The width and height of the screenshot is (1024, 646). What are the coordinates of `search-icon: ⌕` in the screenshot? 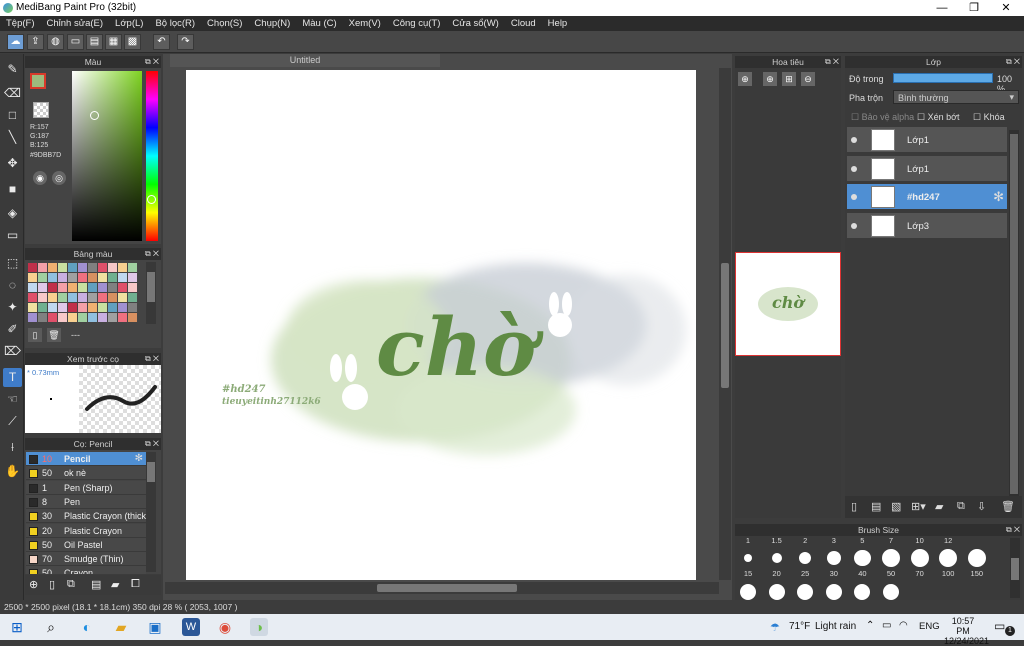 It's located at (51, 627).